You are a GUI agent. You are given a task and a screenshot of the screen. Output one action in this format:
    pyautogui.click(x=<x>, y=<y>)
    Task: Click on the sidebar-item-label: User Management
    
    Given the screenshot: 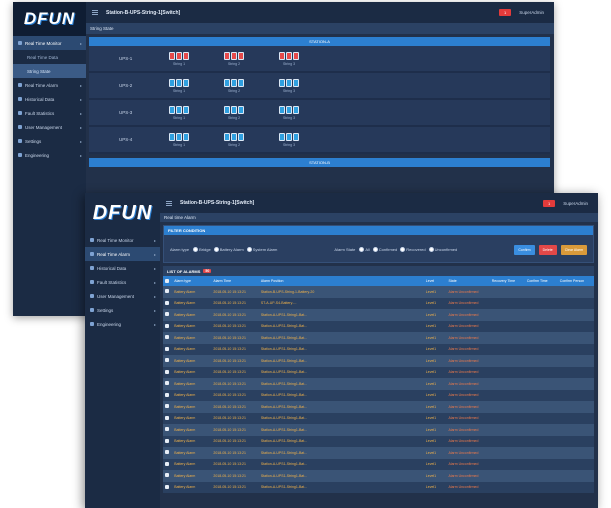 What is the action you would take?
    pyautogui.click(x=116, y=296)
    